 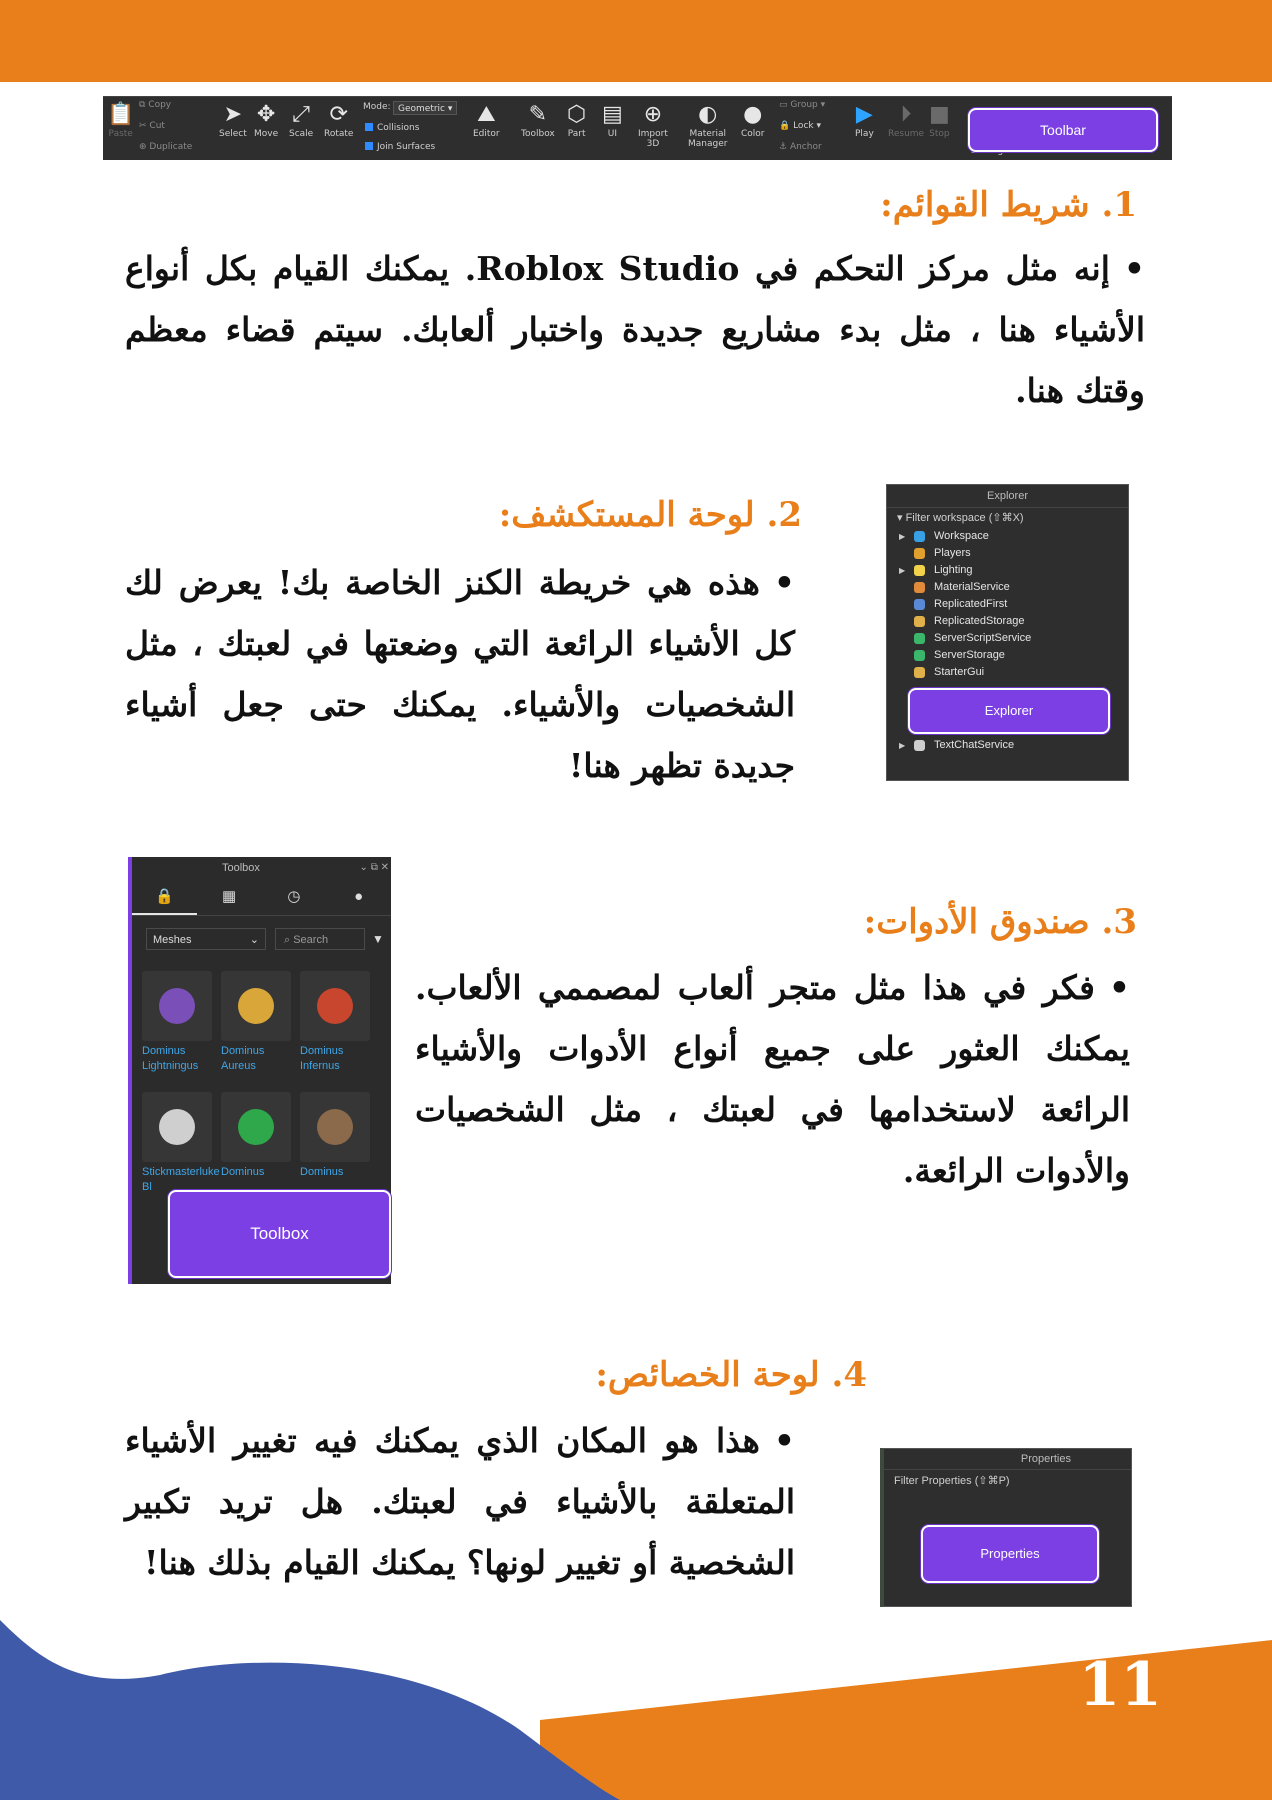 What do you see at coordinates (1063, 130) in the screenshot?
I see `toolbar-callout: Toolbar` at bounding box center [1063, 130].